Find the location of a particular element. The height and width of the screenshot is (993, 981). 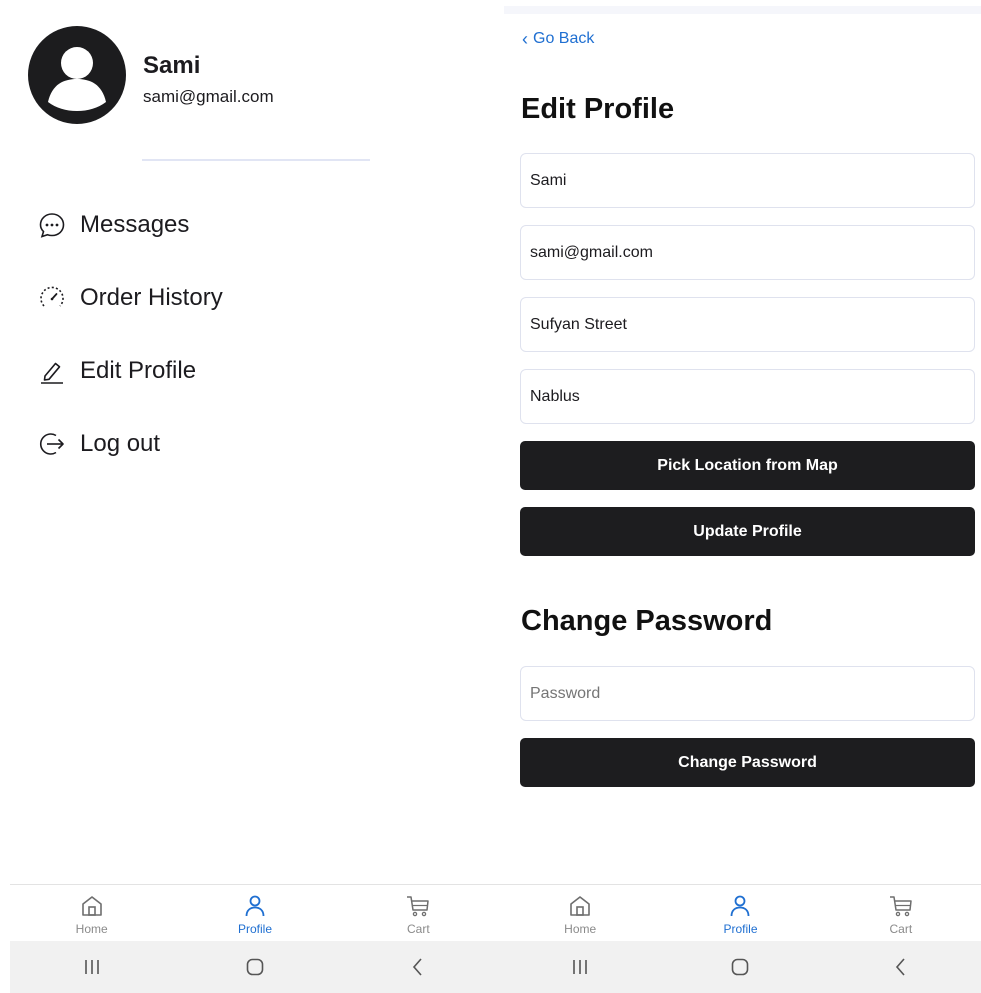

menu-item-edit-profile: Edit Profile is located at coordinates (117, 371).